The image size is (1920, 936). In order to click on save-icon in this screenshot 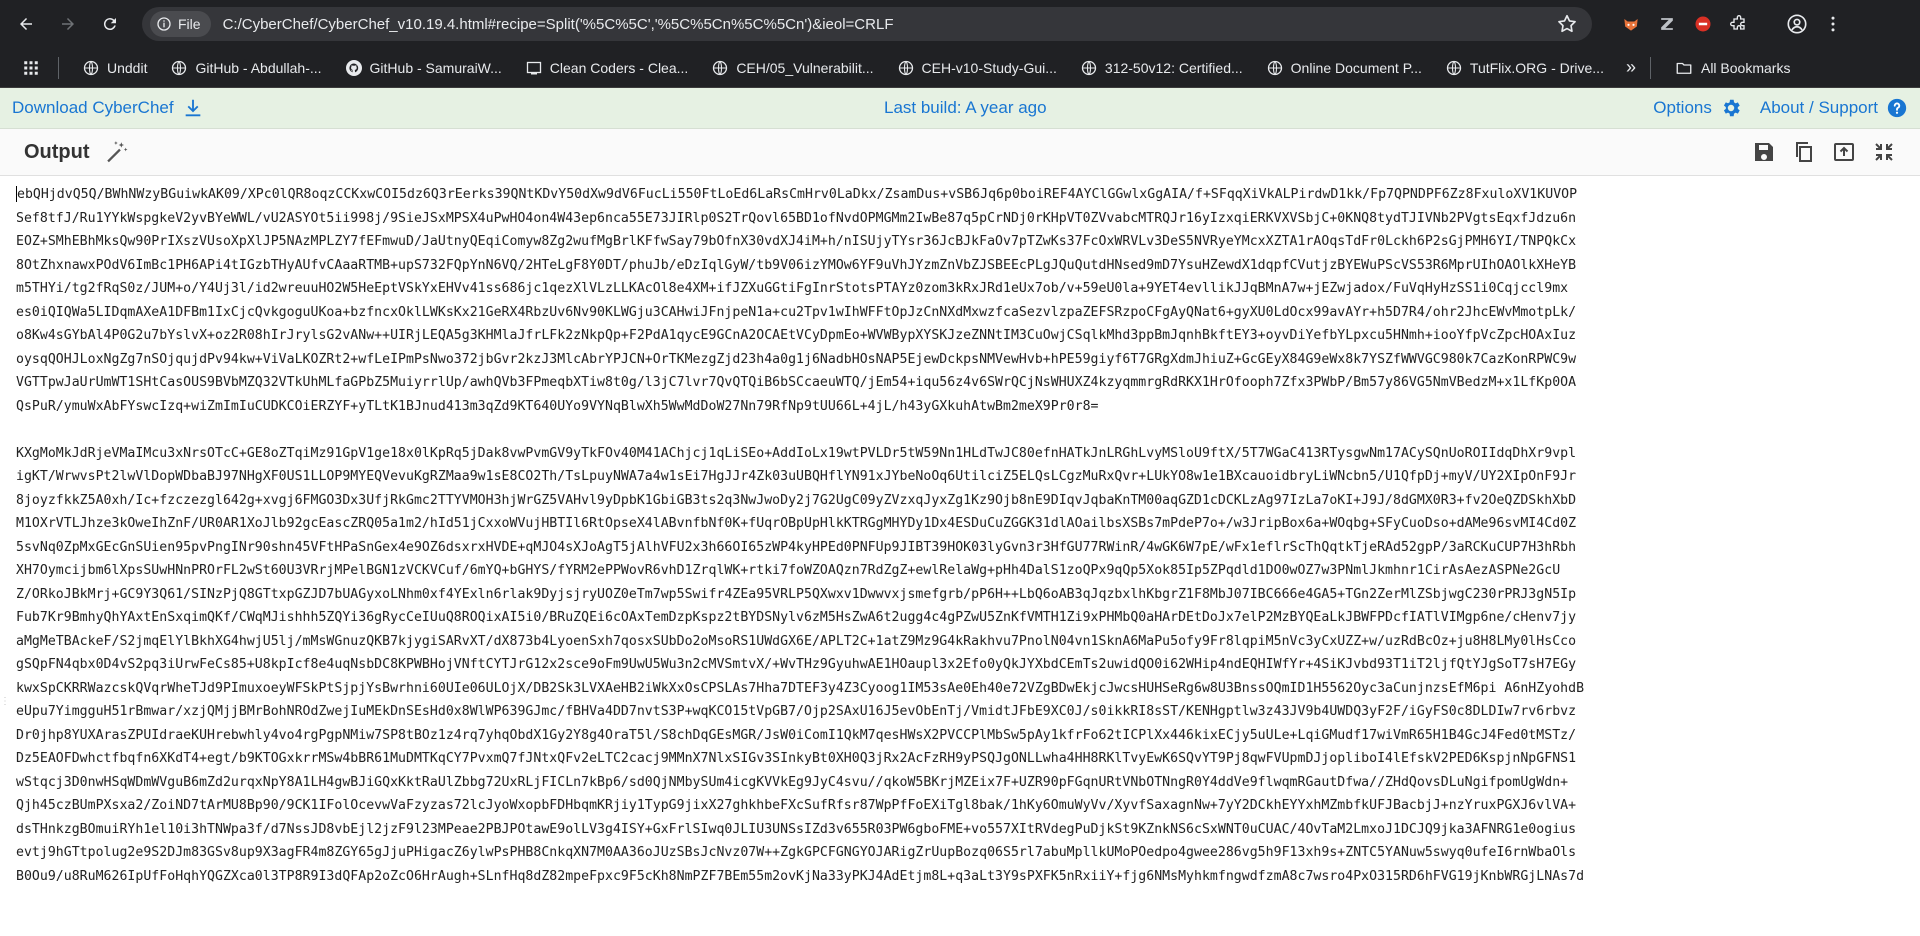, I will do `click(1764, 152)`.